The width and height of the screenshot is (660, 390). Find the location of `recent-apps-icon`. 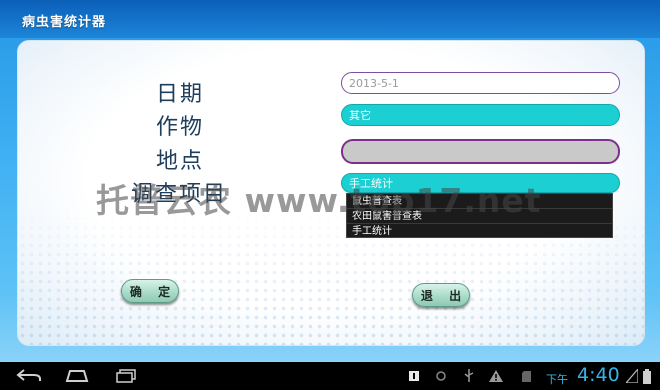

recent-apps-icon is located at coordinates (126, 376).